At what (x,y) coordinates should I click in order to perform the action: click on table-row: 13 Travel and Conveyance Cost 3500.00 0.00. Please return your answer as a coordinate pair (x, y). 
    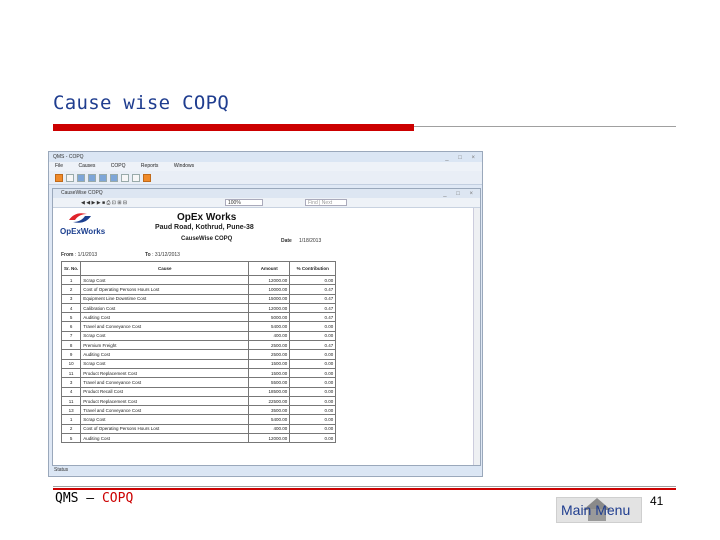
    Looking at the image, I should click on (198, 410).